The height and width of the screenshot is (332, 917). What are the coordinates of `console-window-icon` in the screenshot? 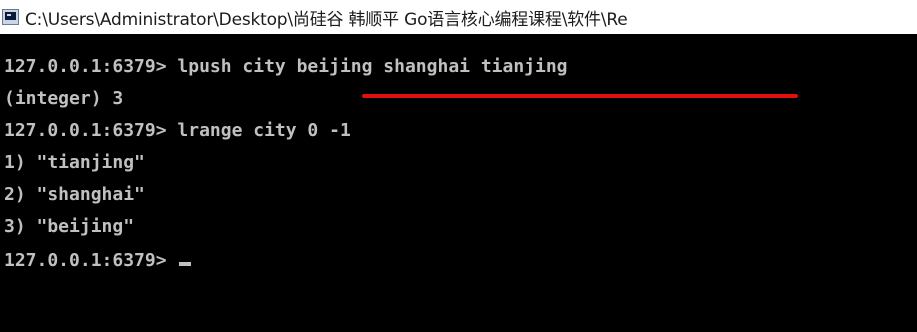 It's located at (10, 17).